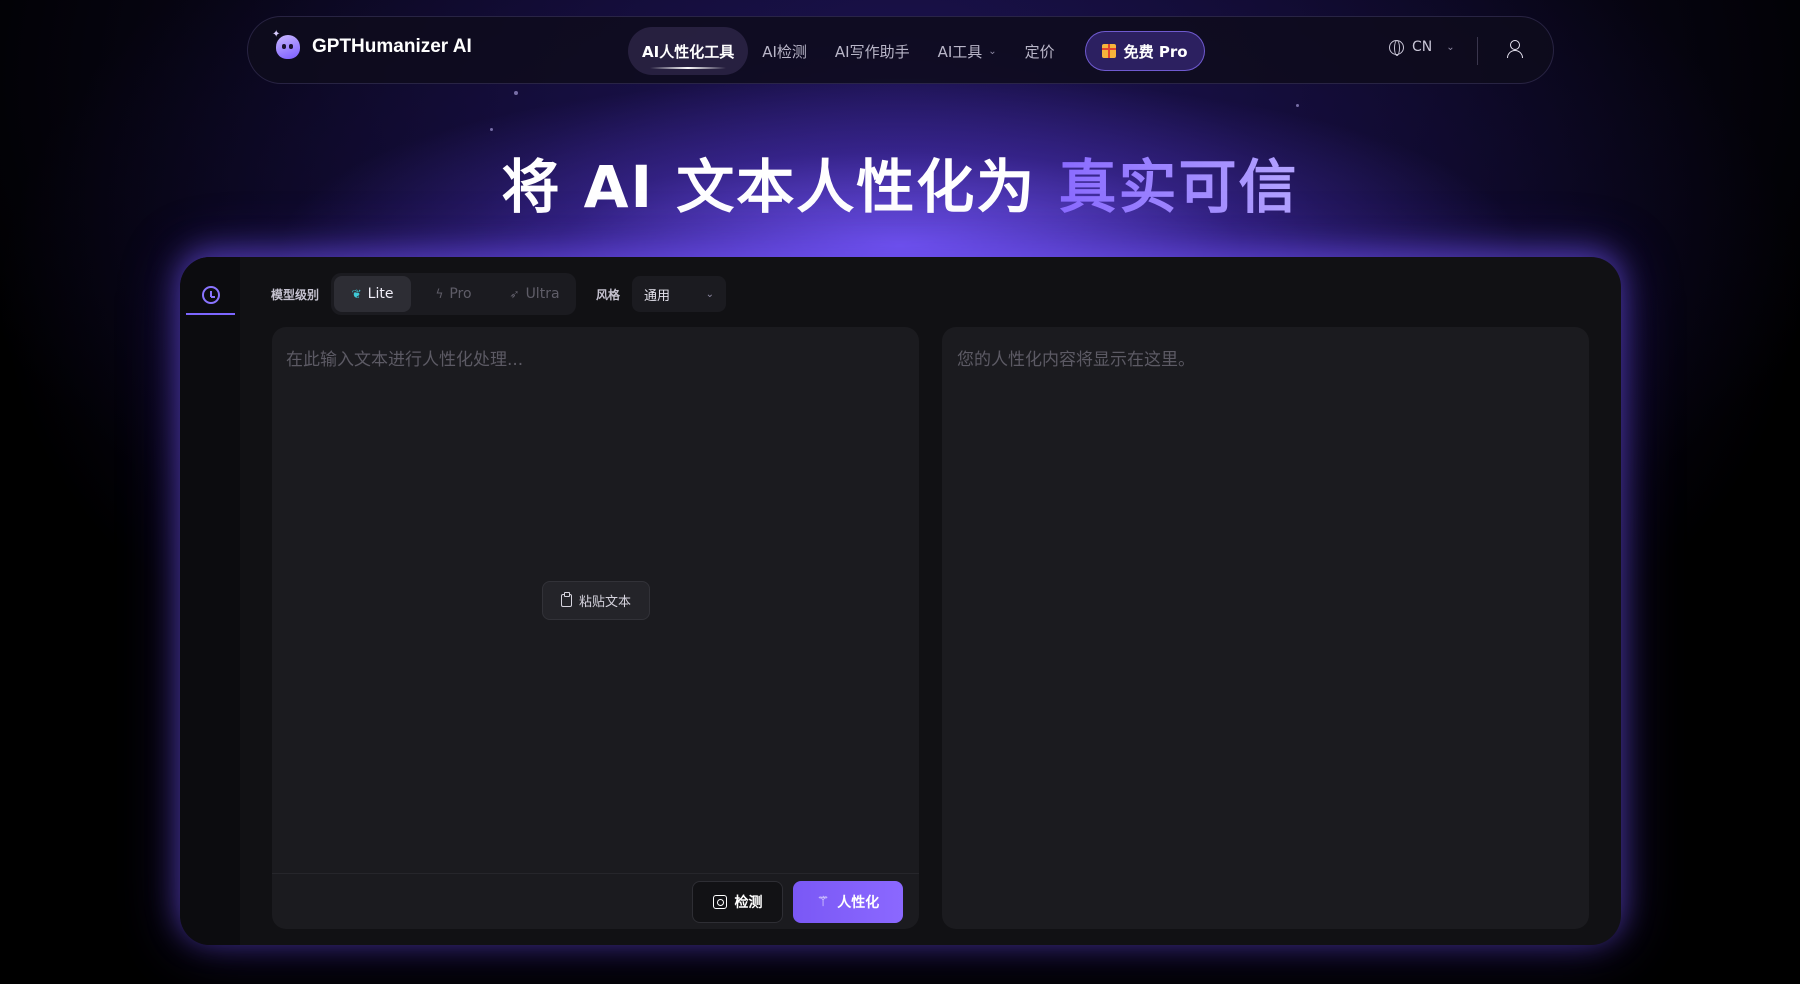  I want to click on detect-label: 检测, so click(748, 903).